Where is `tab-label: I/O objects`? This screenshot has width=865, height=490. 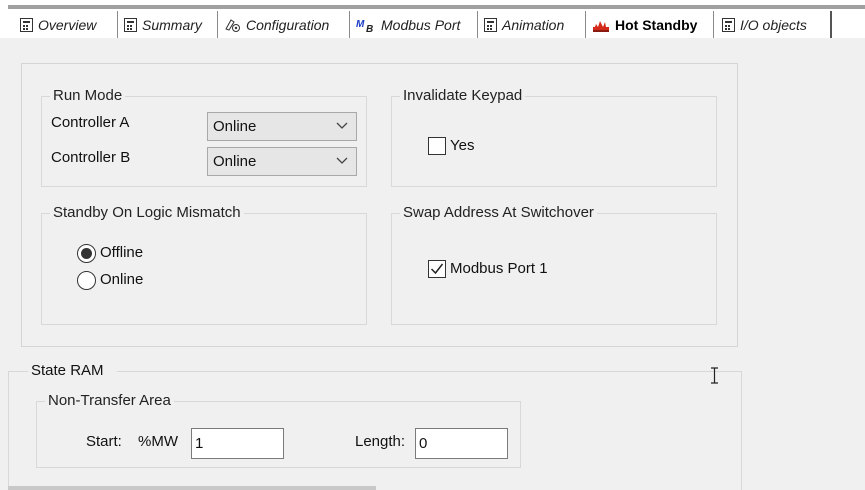 tab-label: I/O objects is located at coordinates (773, 24).